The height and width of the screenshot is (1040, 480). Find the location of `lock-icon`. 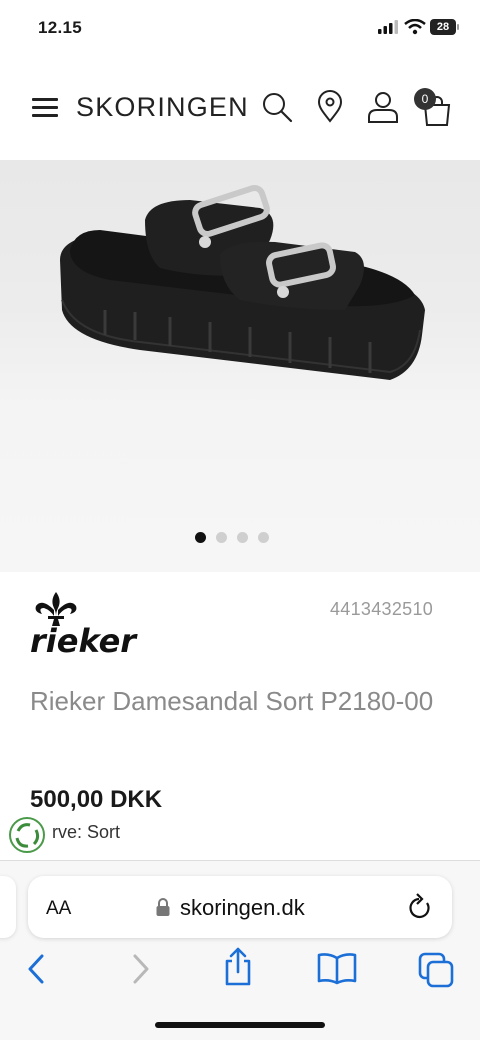

lock-icon is located at coordinates (163, 907).